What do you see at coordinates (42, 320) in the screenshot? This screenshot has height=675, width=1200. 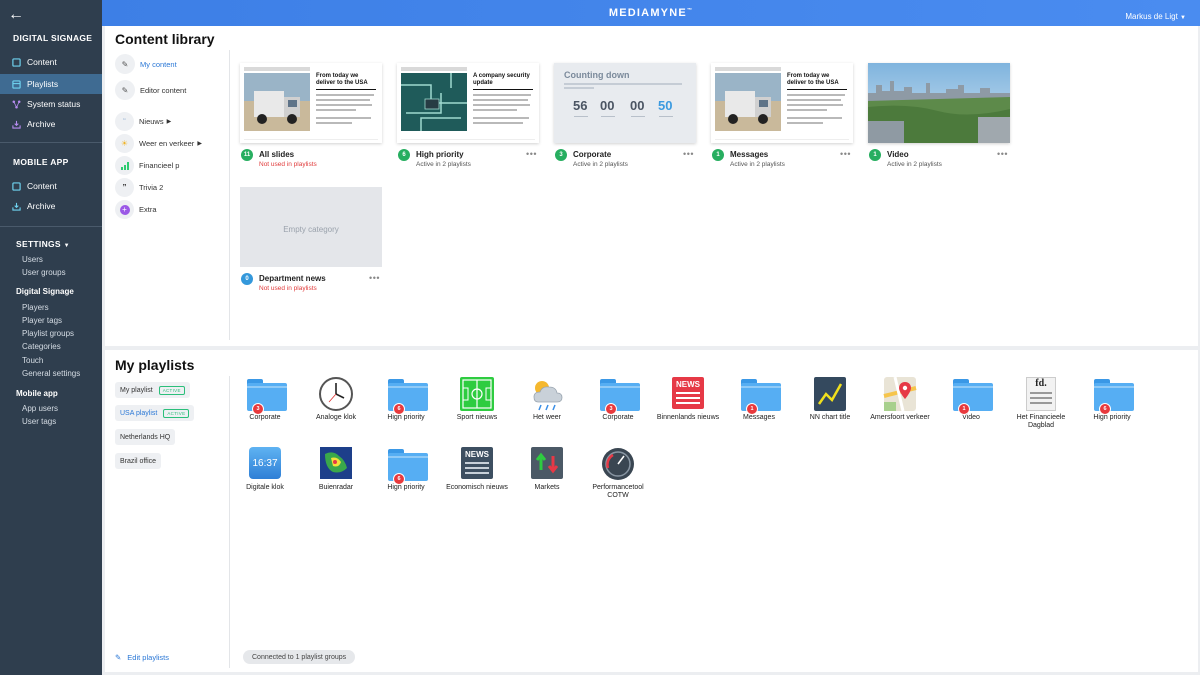 I see `sidebar-link-player-tags: Player tags` at bounding box center [42, 320].